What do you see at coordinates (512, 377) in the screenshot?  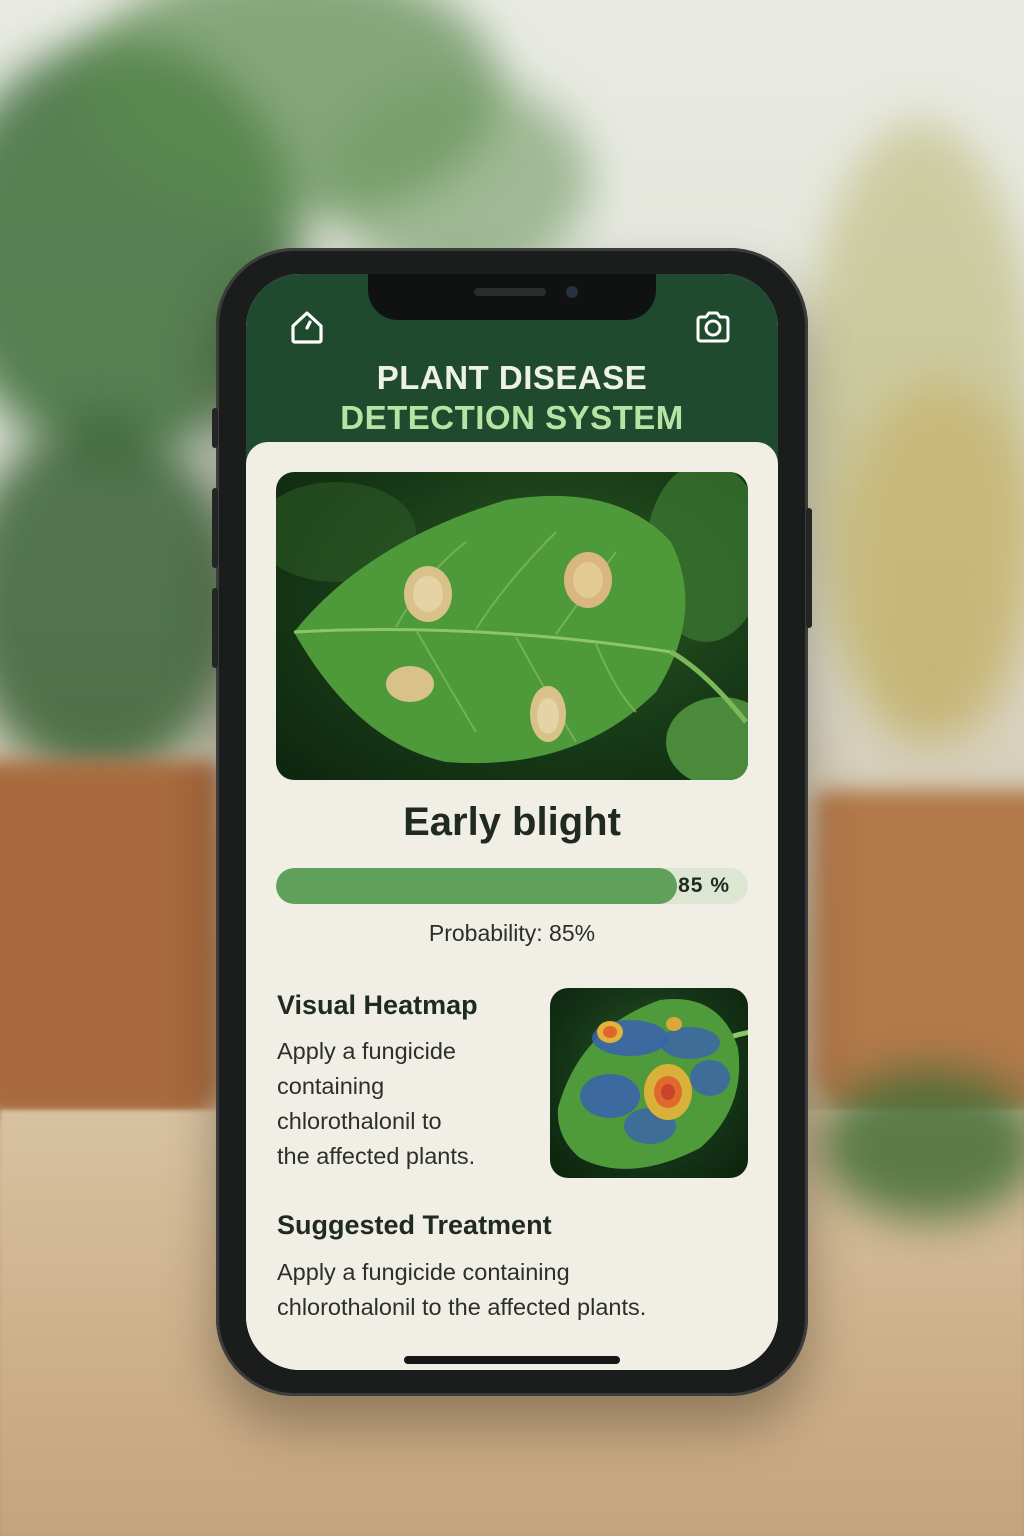 I see `app-title-line1: PLANT DISEASE` at bounding box center [512, 377].